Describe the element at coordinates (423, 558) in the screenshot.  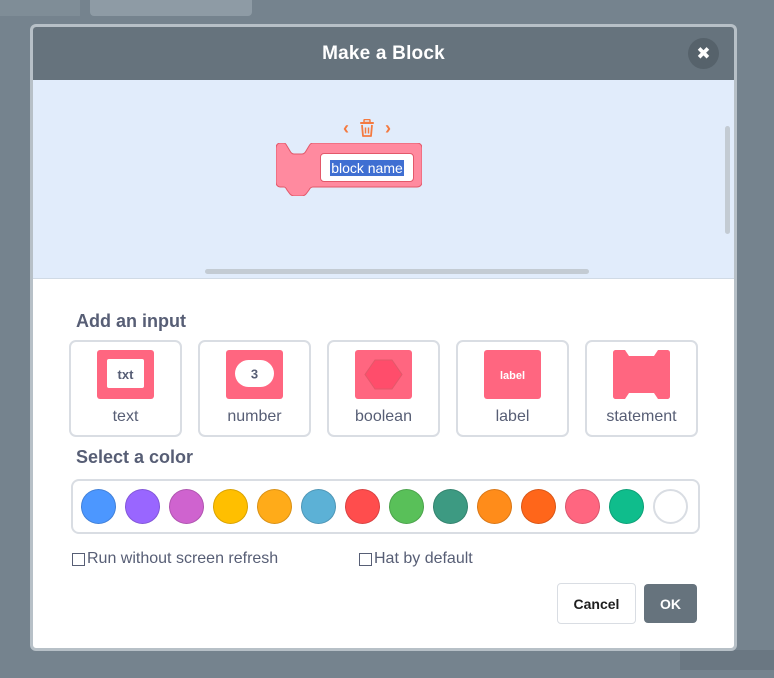
I see `hat-by-default-label: Hat by default` at that location.